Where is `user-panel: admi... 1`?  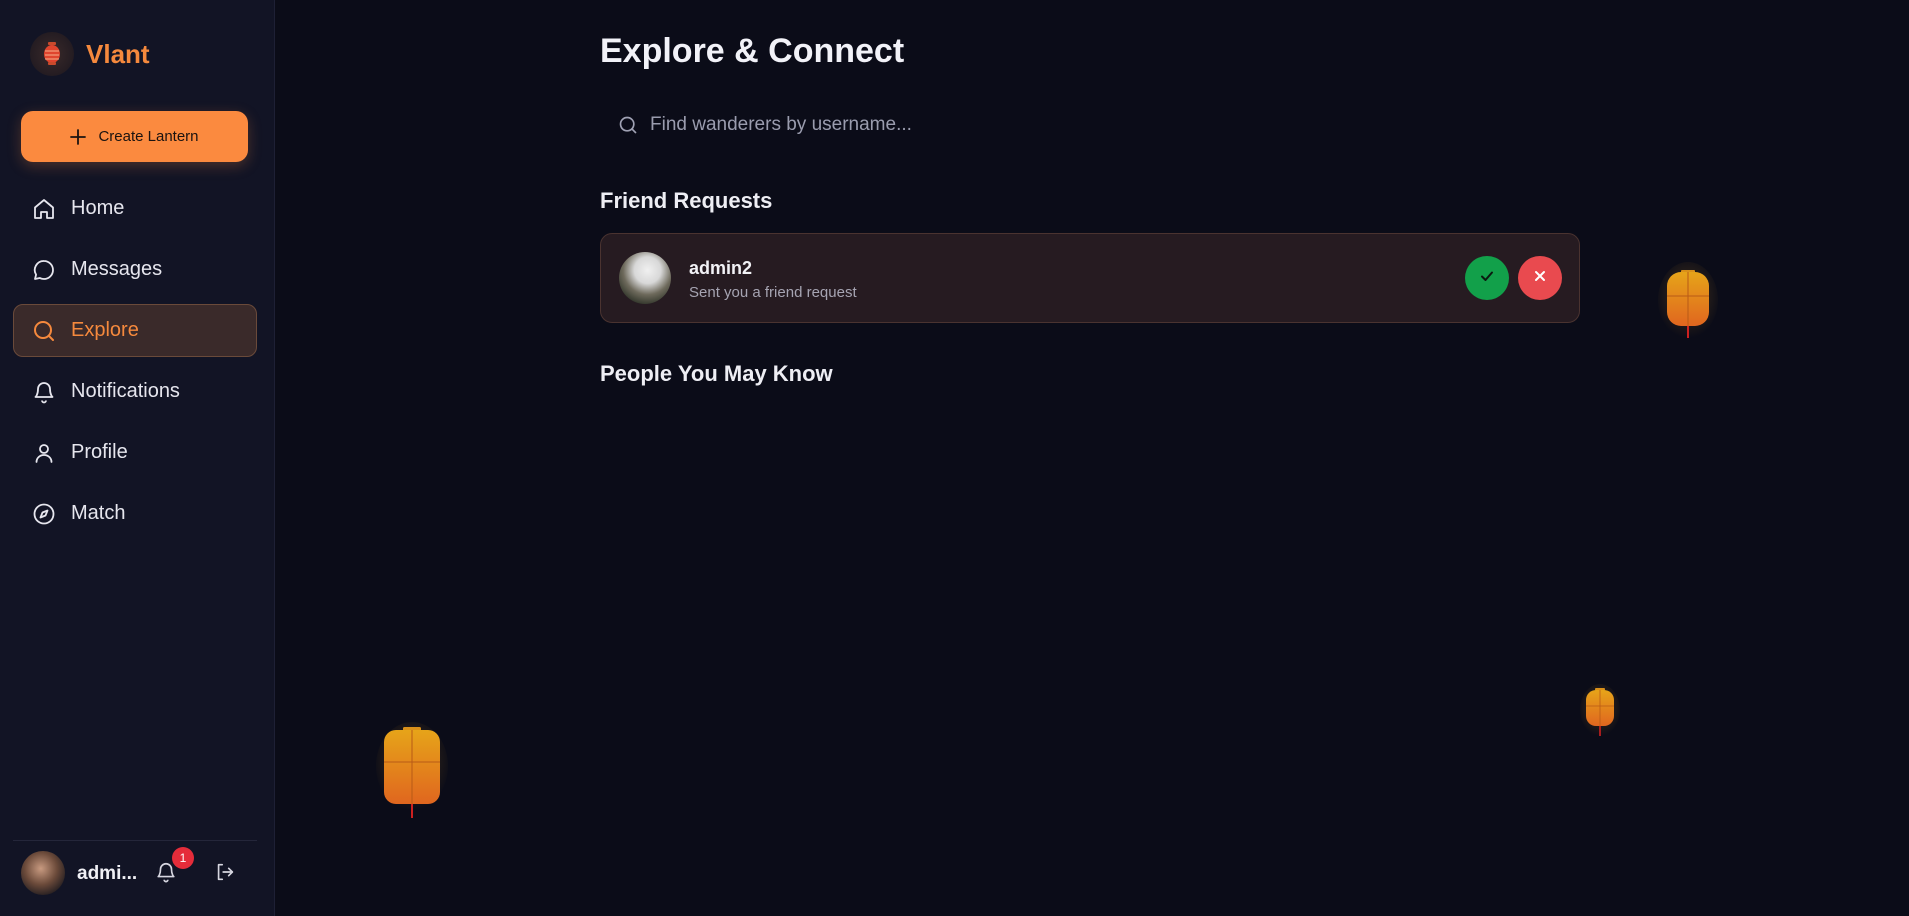
user-panel: admi... 1 is located at coordinates (135, 878).